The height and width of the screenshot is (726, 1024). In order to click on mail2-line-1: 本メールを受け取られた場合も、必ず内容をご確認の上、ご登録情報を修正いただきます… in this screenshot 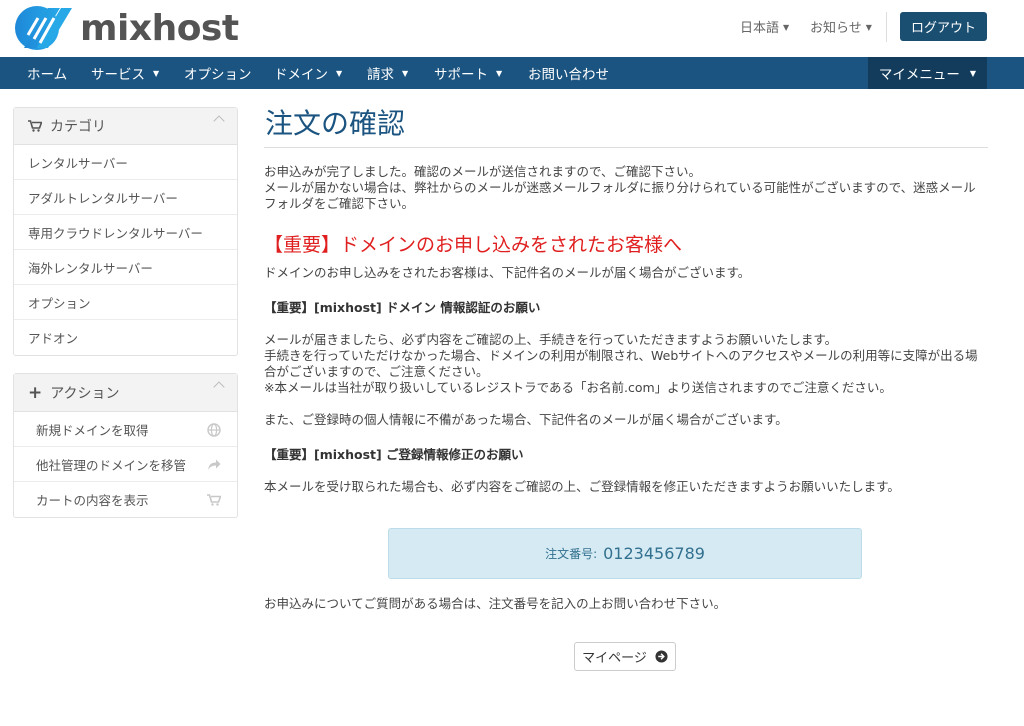, I will do `click(582, 486)`.